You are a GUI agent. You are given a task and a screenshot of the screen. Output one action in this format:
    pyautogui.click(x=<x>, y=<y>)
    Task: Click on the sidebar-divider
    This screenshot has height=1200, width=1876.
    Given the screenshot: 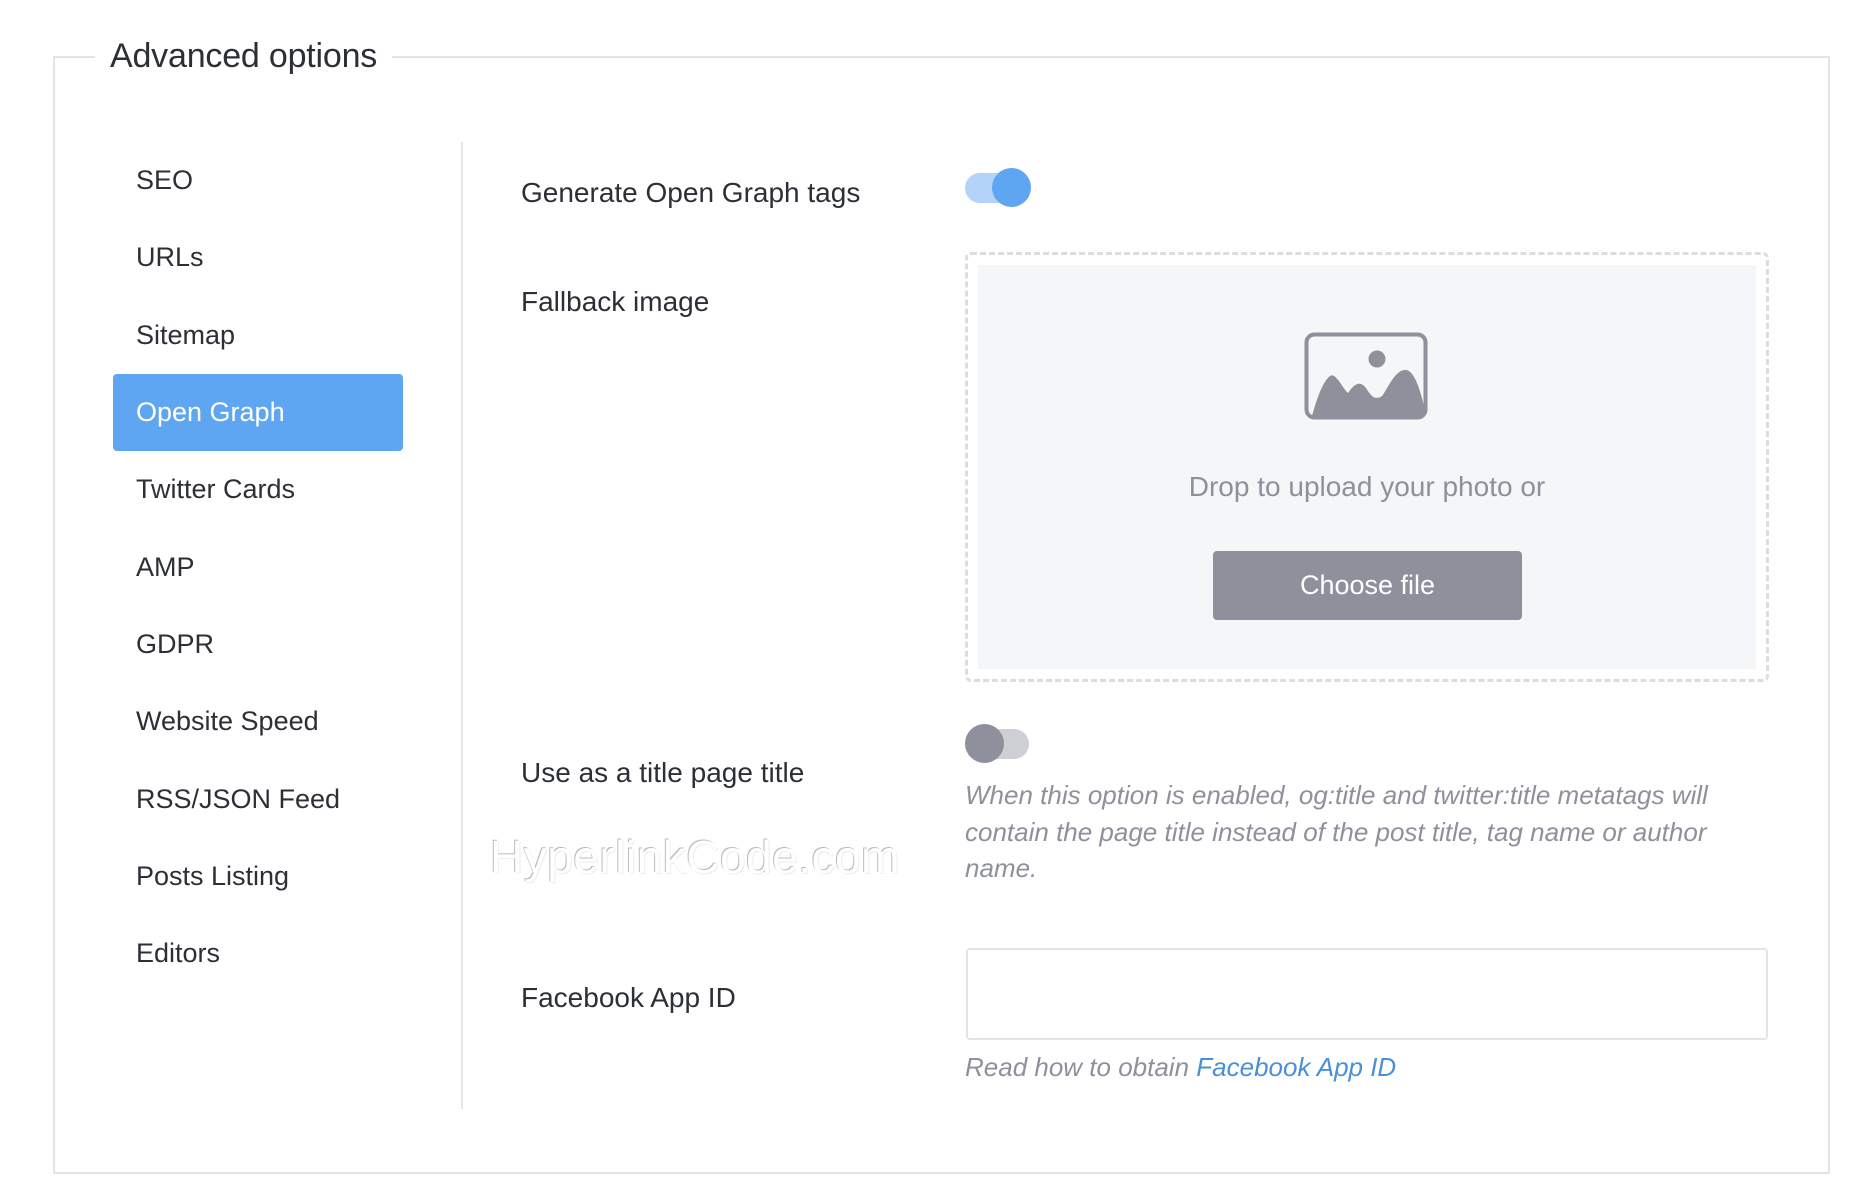 What is the action you would take?
    pyautogui.click(x=462, y=625)
    